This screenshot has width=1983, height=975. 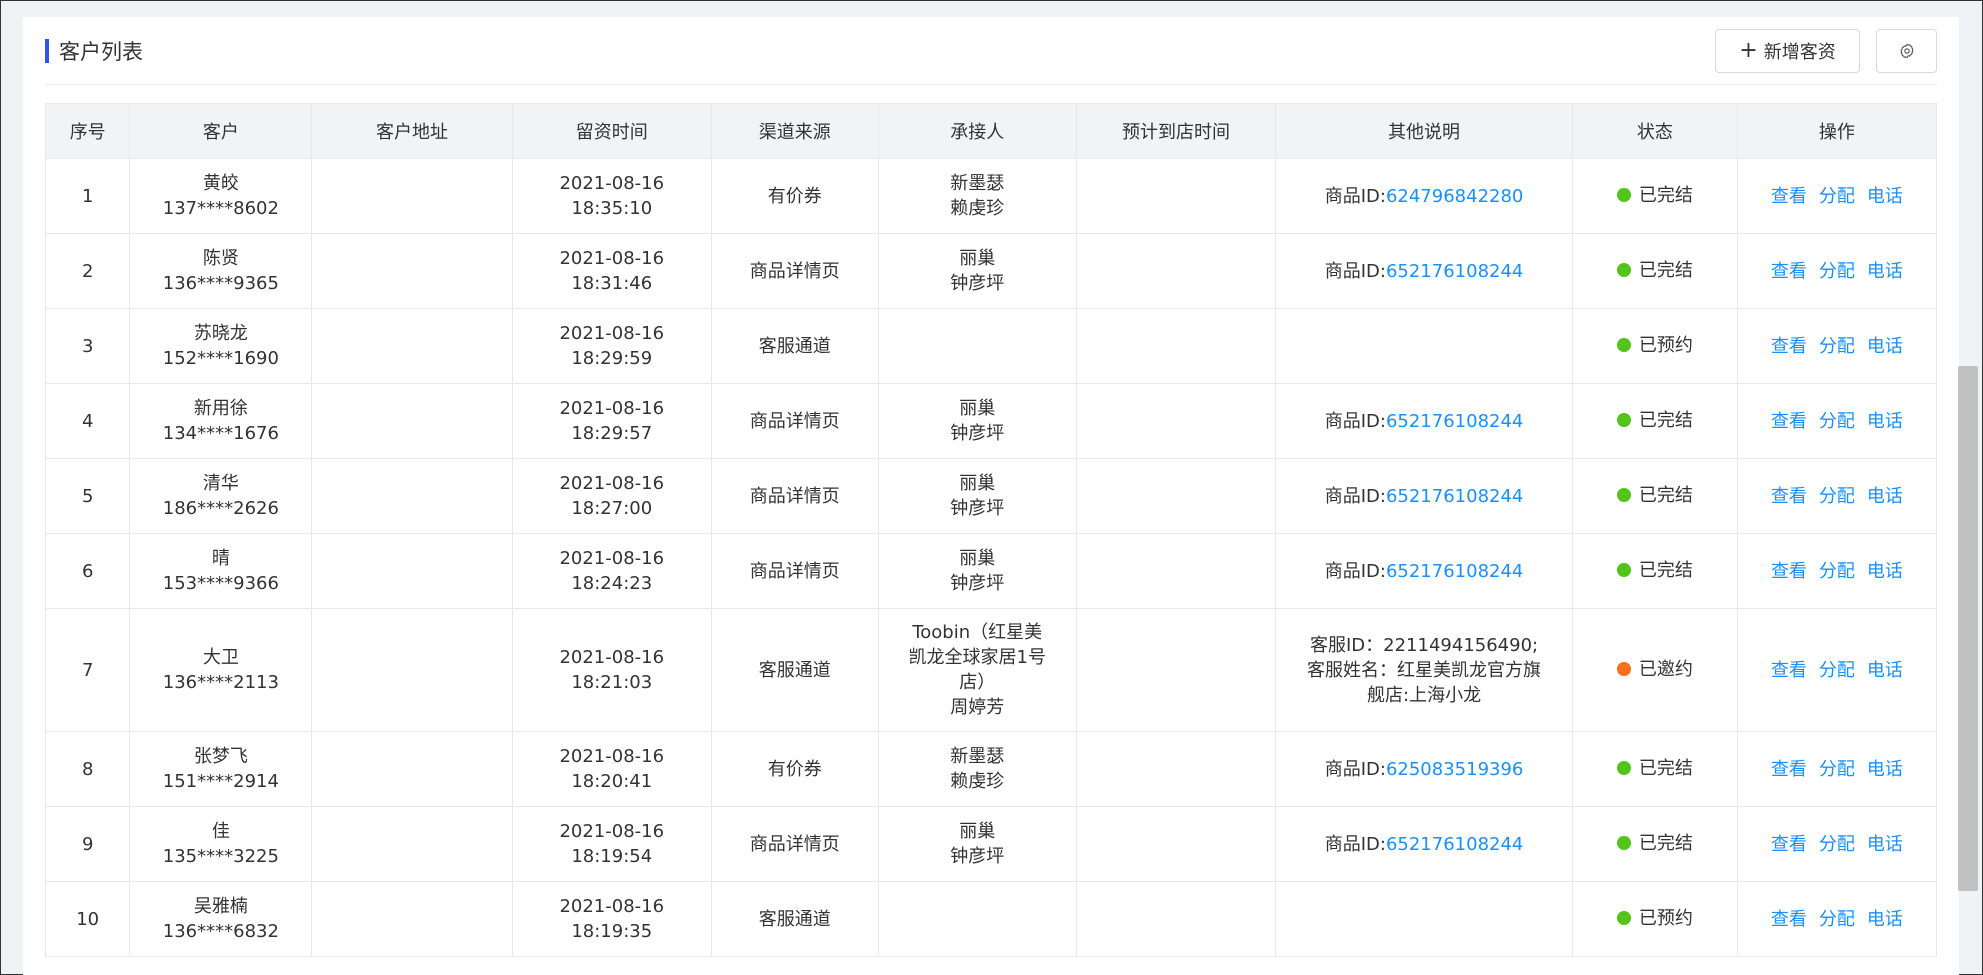 I want to click on customer-phone: 152****1690, so click(x=220, y=358).